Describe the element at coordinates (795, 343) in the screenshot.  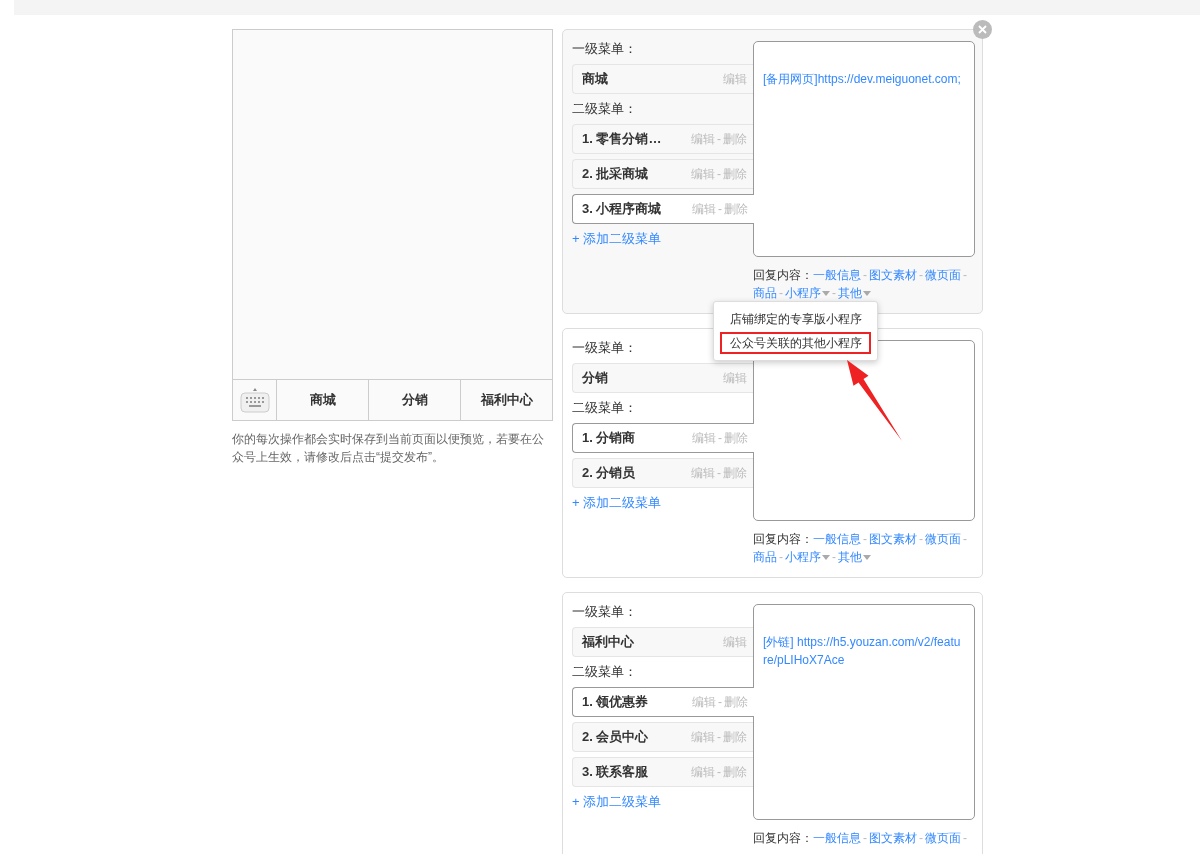
I see `dropdown-item: 公众号关联的其他小程序` at that location.